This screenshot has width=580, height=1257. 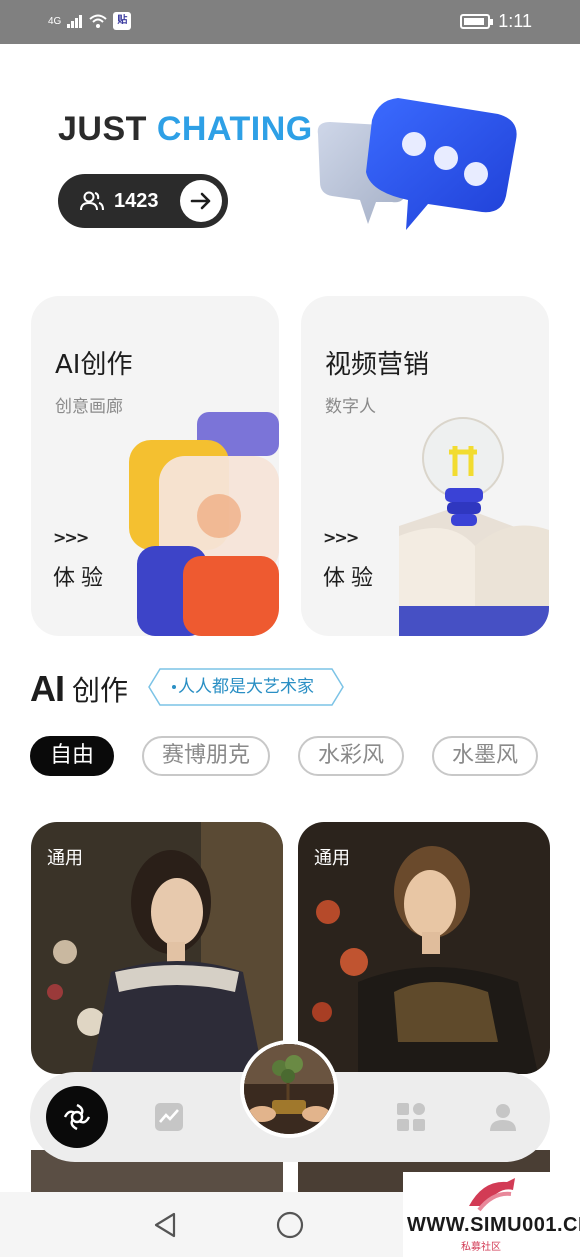 I want to click on chip-watercolor: 水彩风, so click(x=351, y=756).